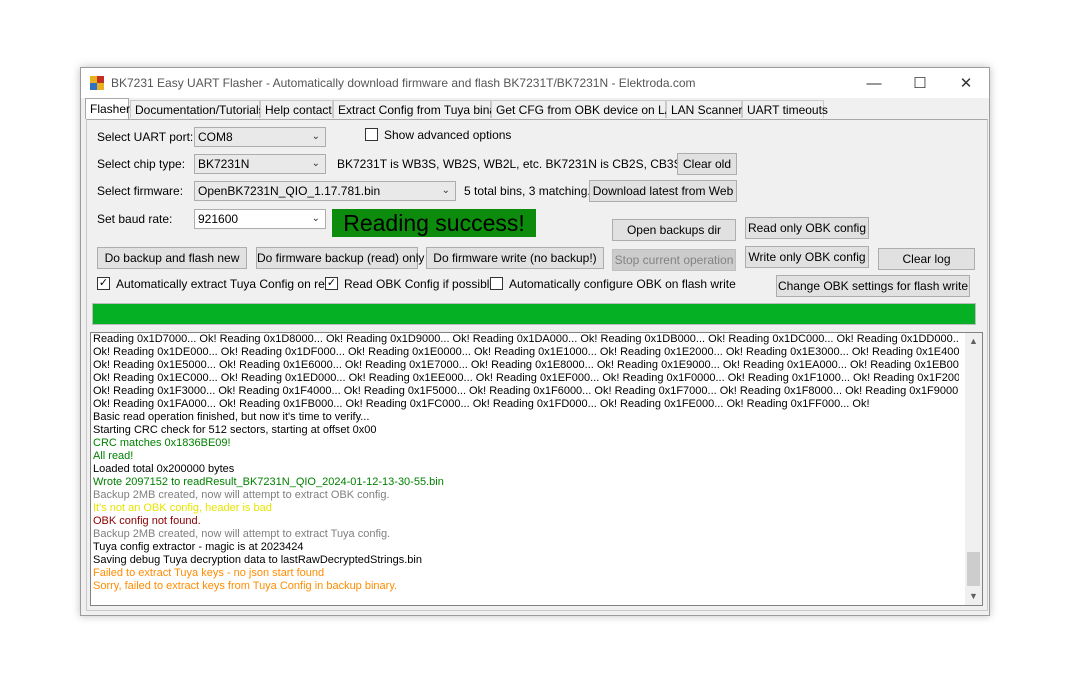 This screenshot has width=1070, height=677. Describe the element at coordinates (182, 508) in the screenshot. I see `log-line: It's not an OBK config, header is bad` at that location.